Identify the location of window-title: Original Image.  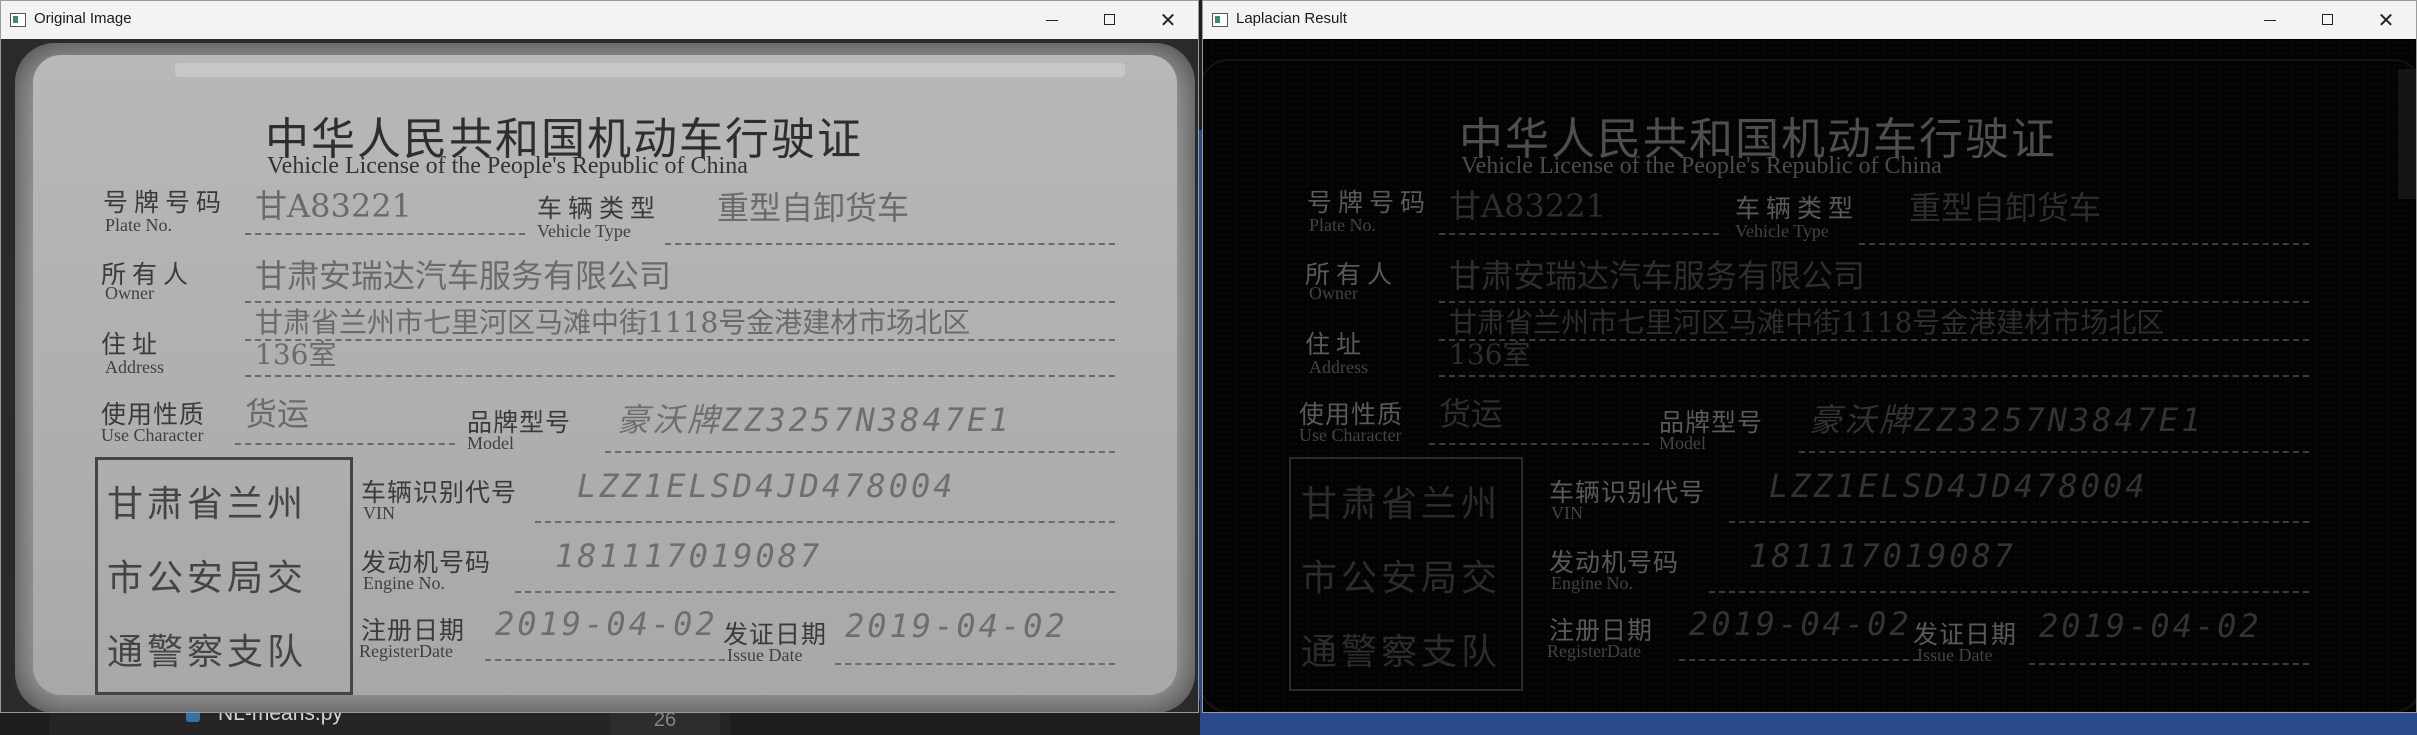
(83, 18).